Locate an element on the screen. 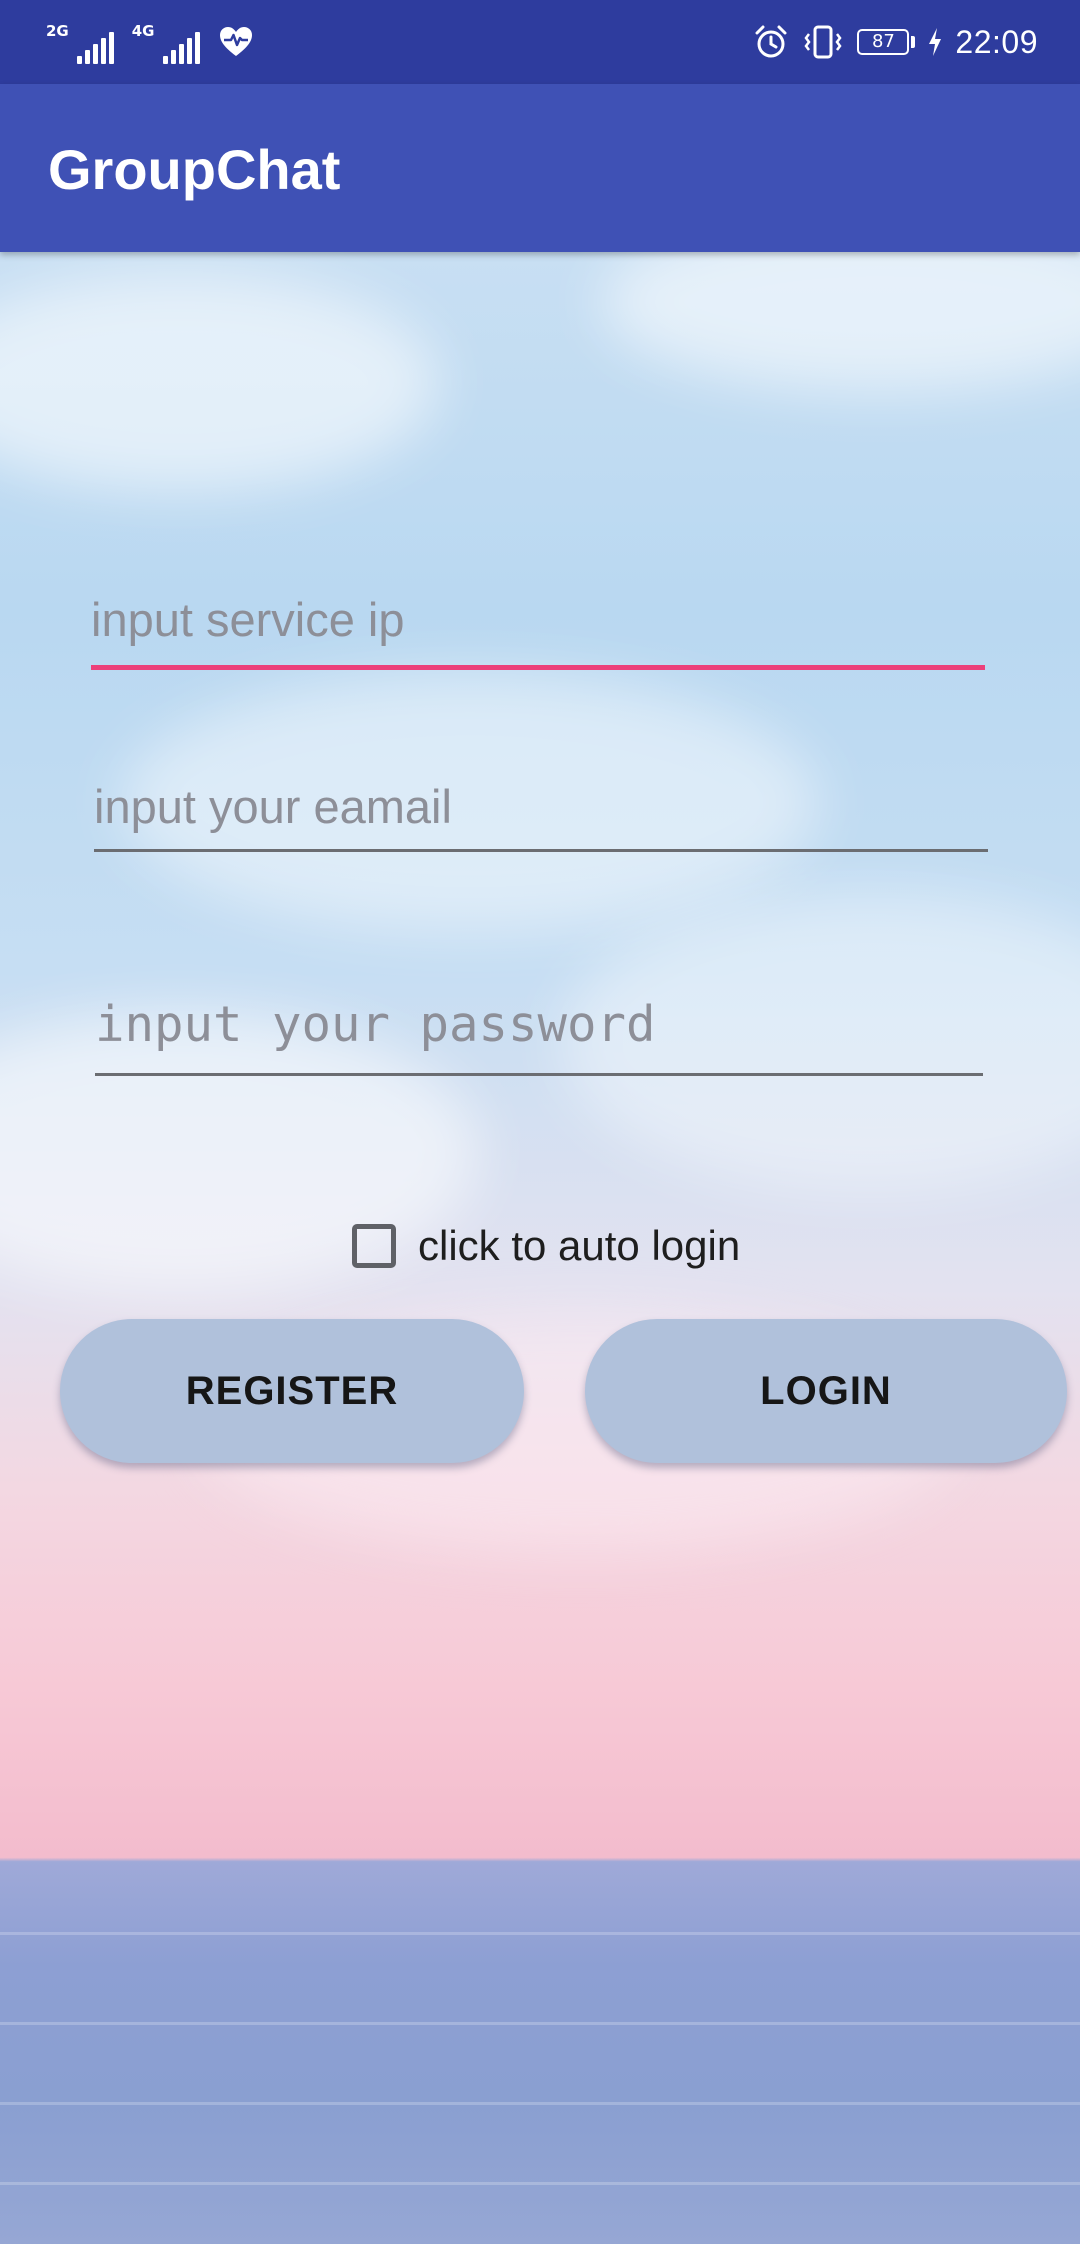 The image size is (1080, 2244). email-field is located at coordinates (541, 810).